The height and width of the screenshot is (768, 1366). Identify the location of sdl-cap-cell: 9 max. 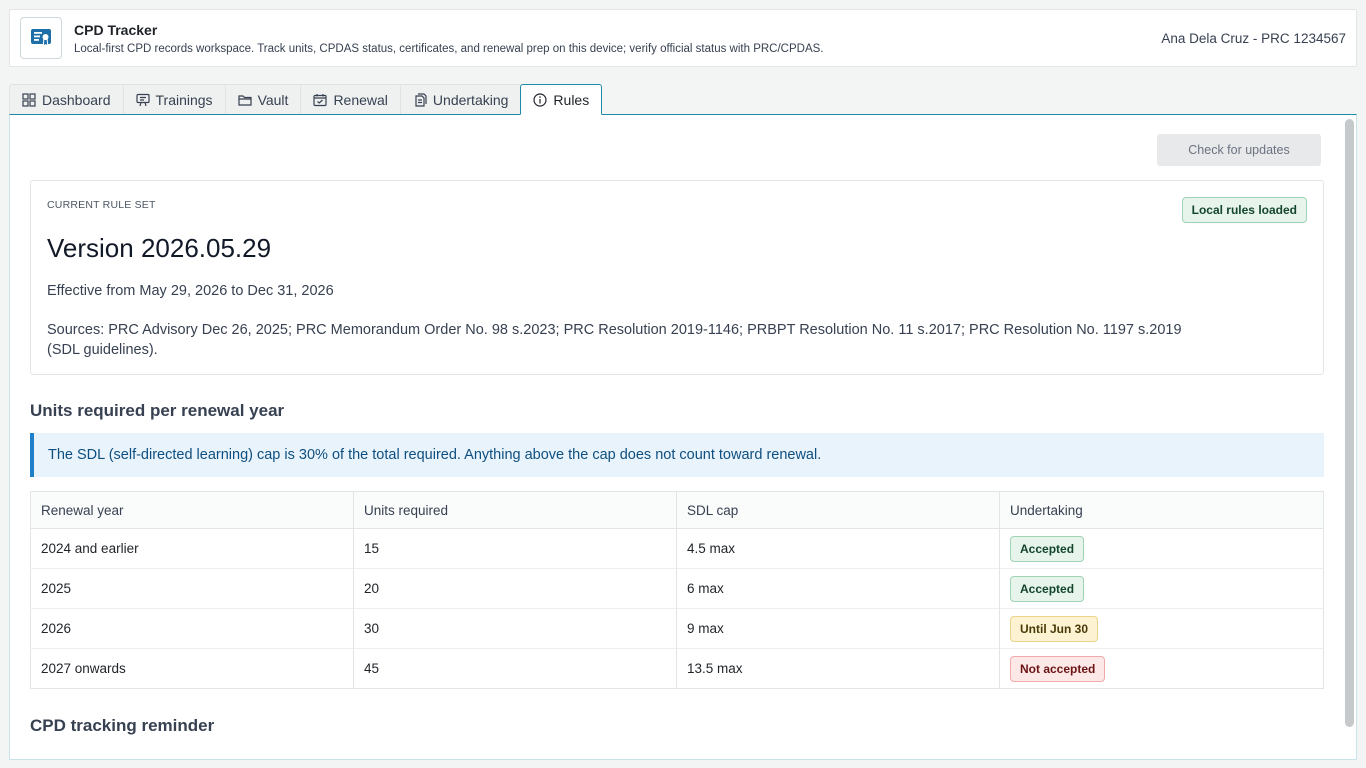
(838, 628).